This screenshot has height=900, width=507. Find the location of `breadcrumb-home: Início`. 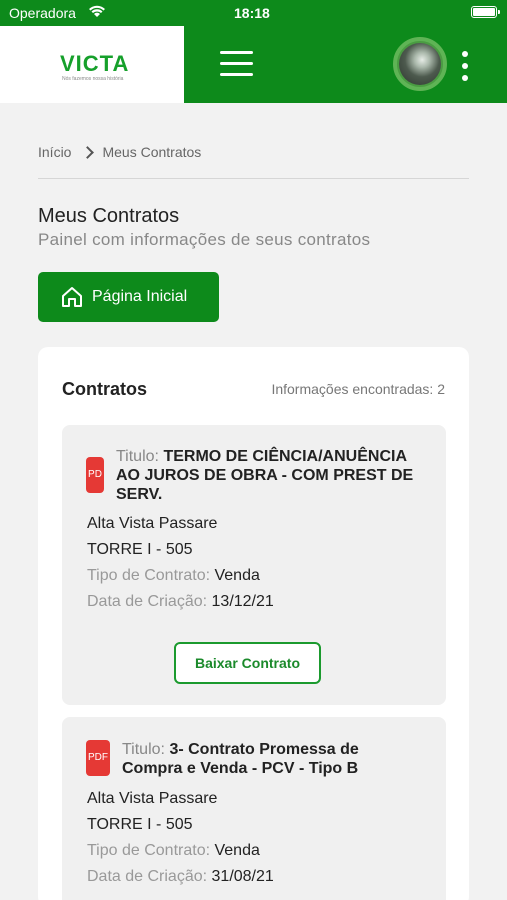

breadcrumb-home: Início is located at coordinates (54, 152).